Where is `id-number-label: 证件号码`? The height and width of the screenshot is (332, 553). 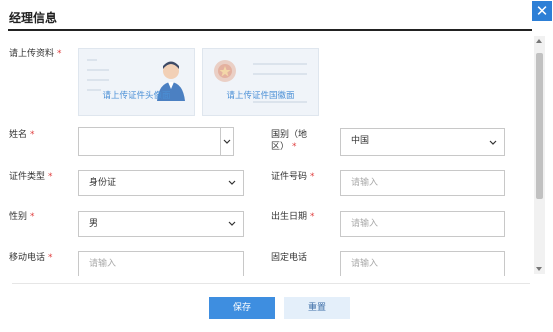
id-number-label: 证件号码 is located at coordinates (289, 177).